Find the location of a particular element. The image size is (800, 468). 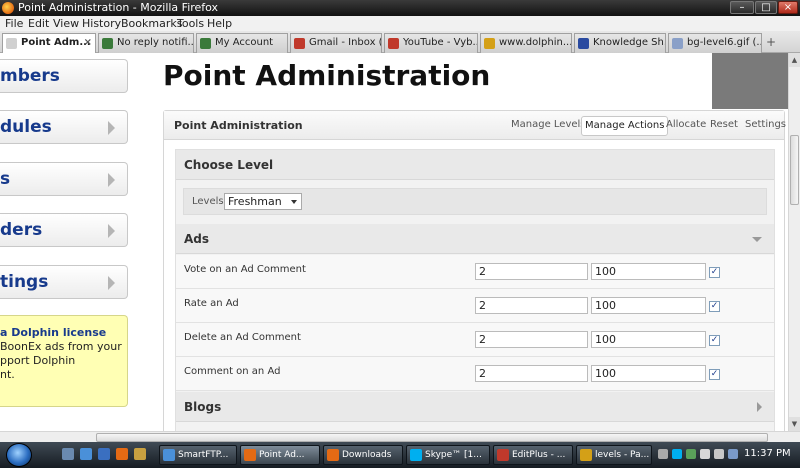

minimize-button: – is located at coordinates (742, 7).